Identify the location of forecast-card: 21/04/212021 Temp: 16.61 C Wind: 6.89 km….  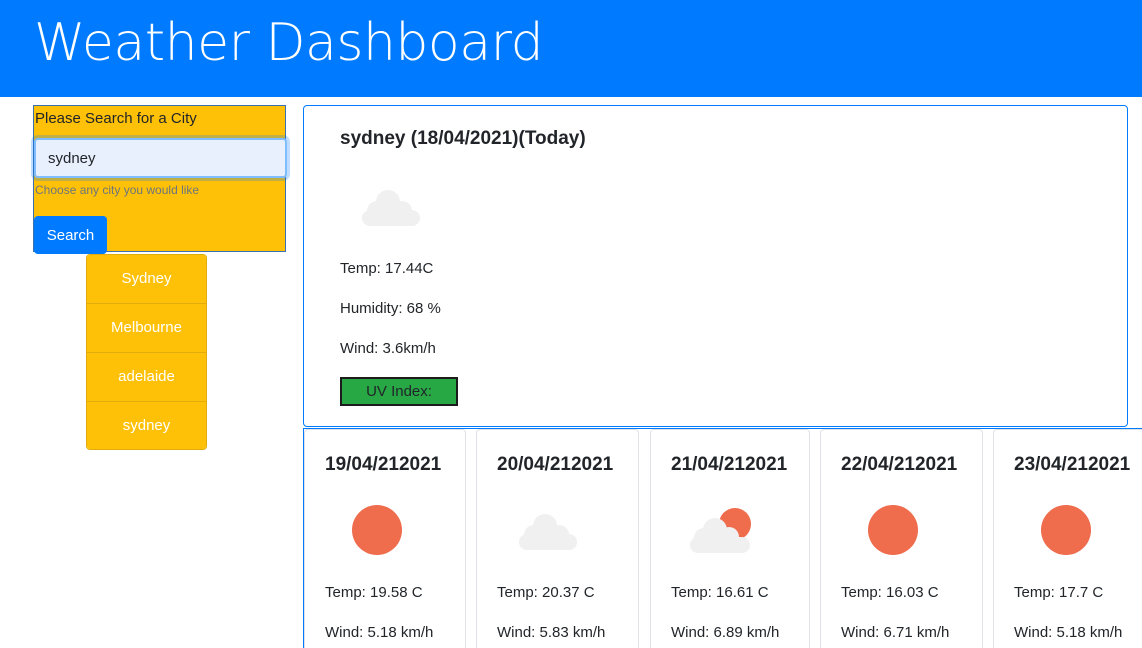
(730, 538).